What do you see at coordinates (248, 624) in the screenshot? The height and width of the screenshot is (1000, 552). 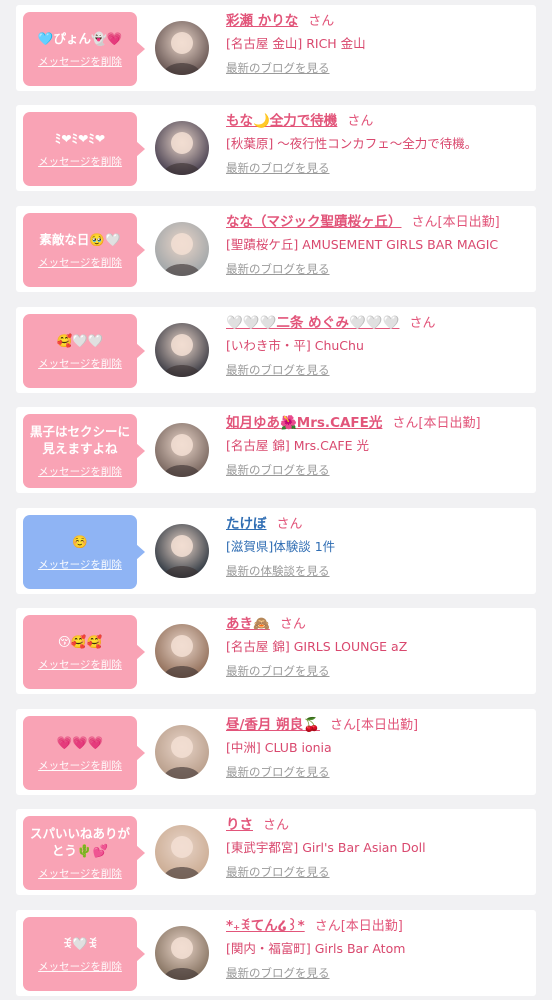 I see `profile-name-link: あき🙈` at bounding box center [248, 624].